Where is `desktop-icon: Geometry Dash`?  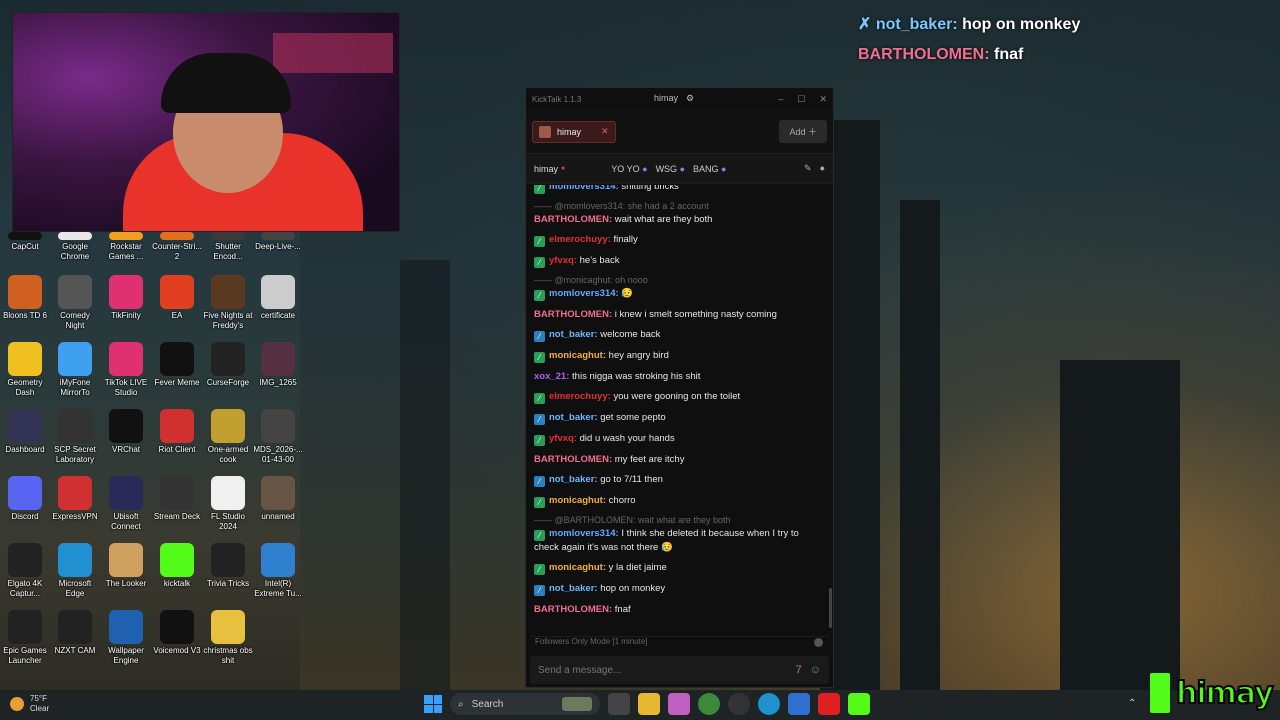 desktop-icon: Geometry Dash is located at coordinates (25, 370).